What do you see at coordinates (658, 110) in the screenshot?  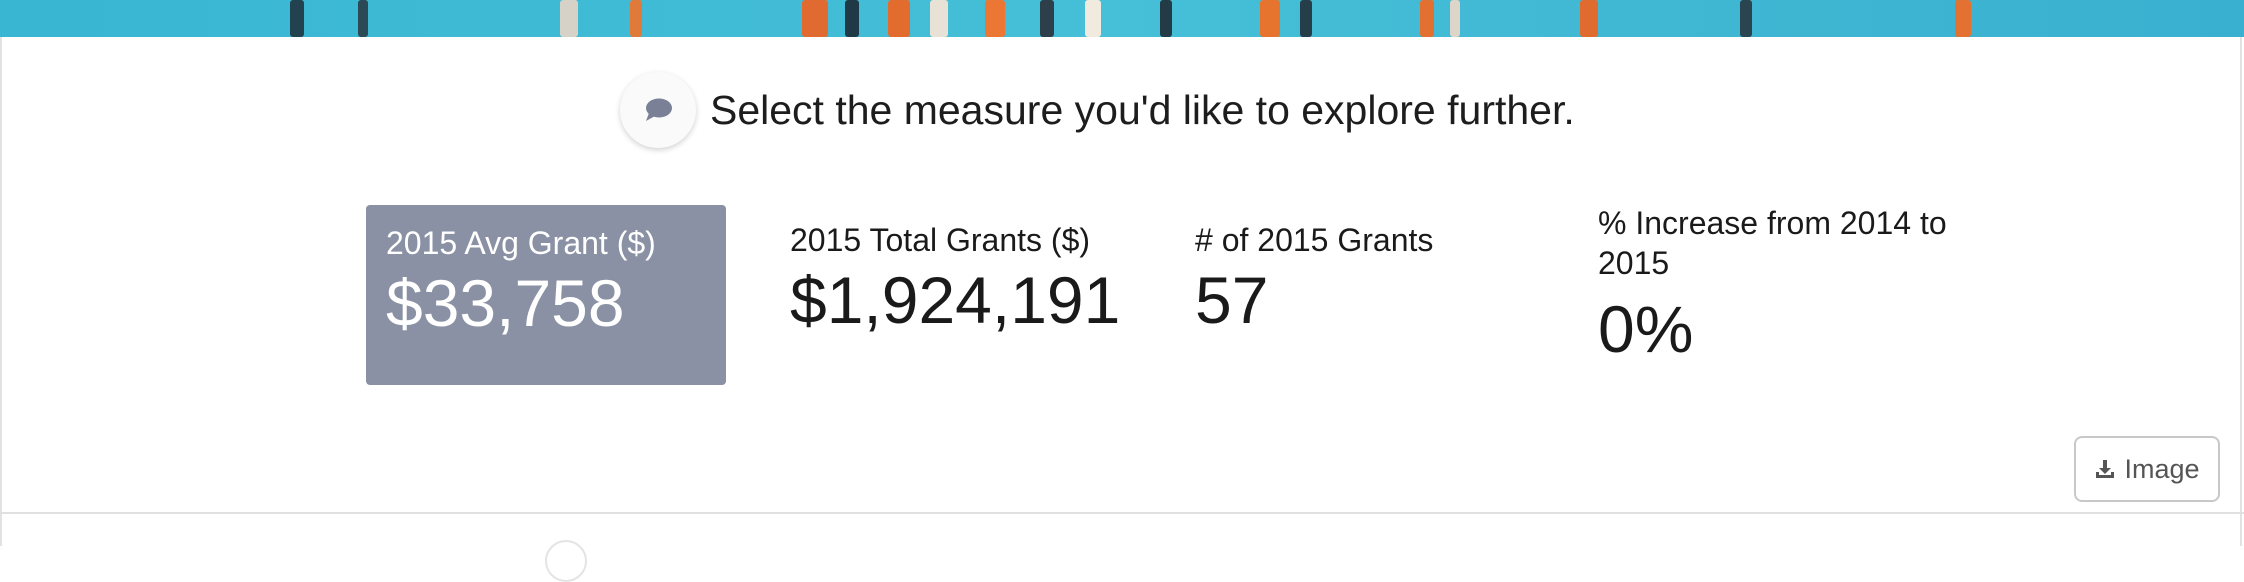 I see `speech-bubble-icon` at bounding box center [658, 110].